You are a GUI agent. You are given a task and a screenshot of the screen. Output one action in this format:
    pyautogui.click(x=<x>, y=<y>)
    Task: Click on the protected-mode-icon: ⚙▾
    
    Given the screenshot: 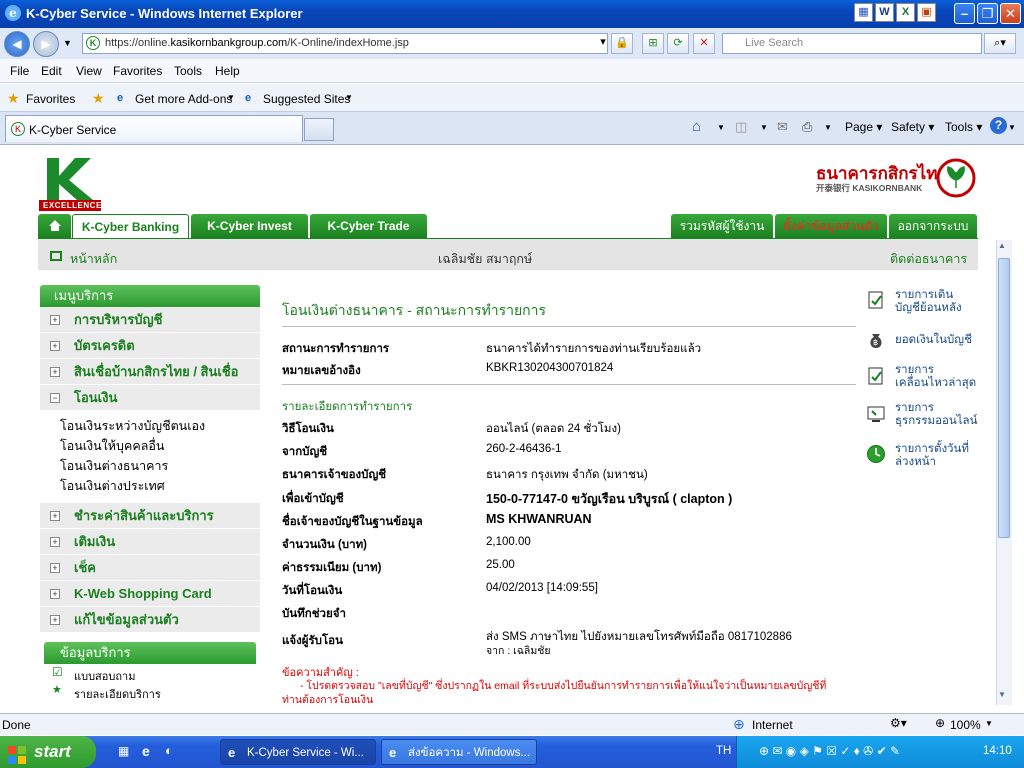 What is the action you would take?
    pyautogui.click(x=898, y=723)
    